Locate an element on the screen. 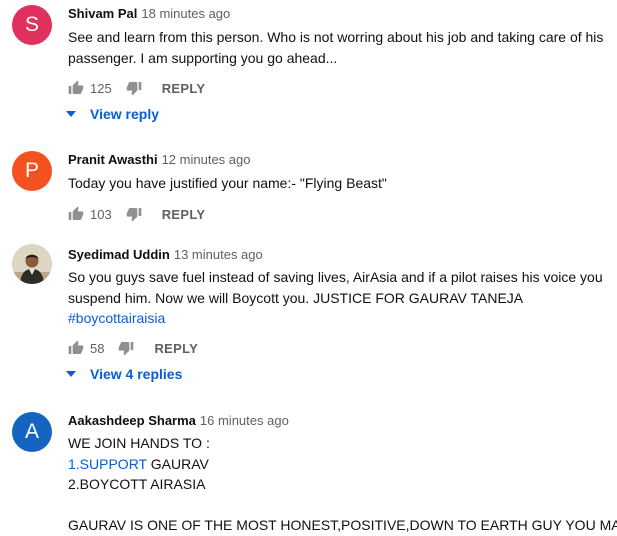 The height and width of the screenshot is (536, 617). comment-timestamp: 13 minutes ago is located at coordinates (218, 254).